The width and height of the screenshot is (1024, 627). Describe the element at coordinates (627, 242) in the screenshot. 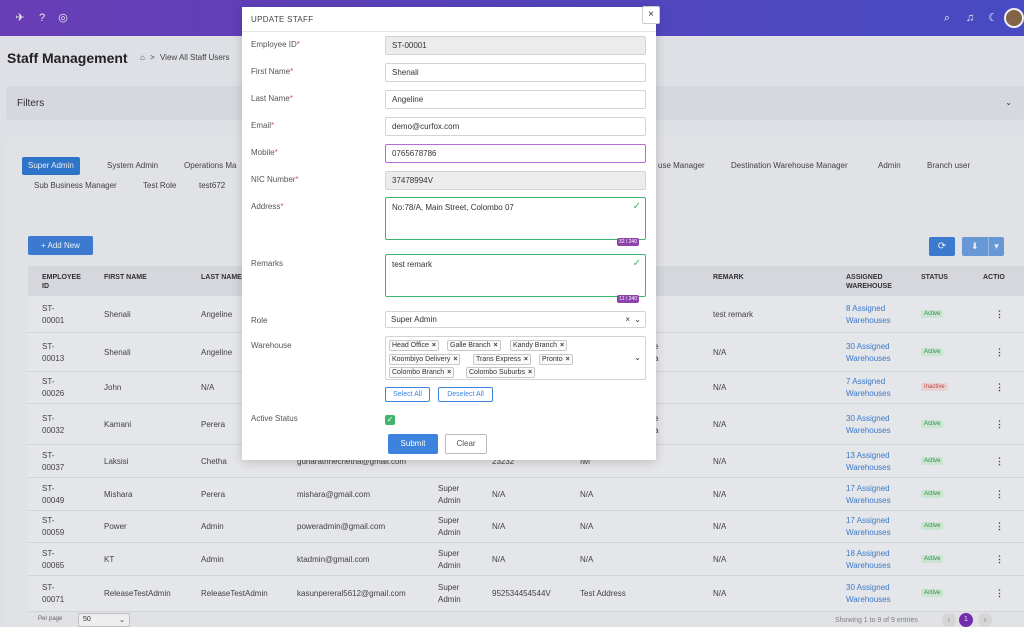

I see `address-counter: 32 / 240` at that location.